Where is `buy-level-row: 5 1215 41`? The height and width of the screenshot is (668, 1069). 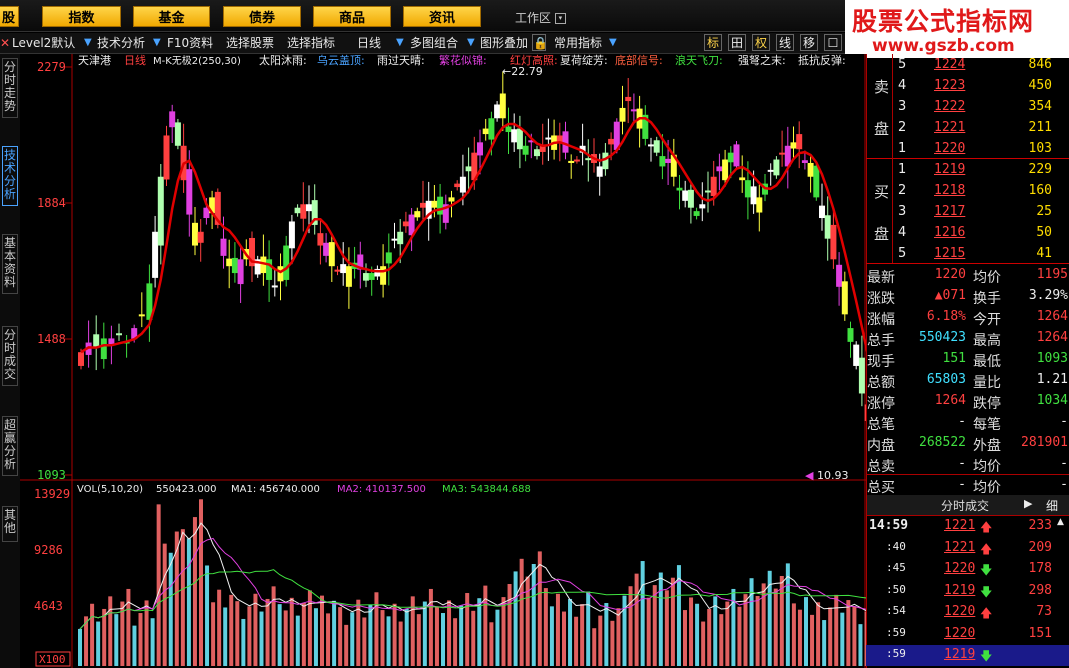
buy-level-row: 5 1215 41 is located at coordinates (967, 254).